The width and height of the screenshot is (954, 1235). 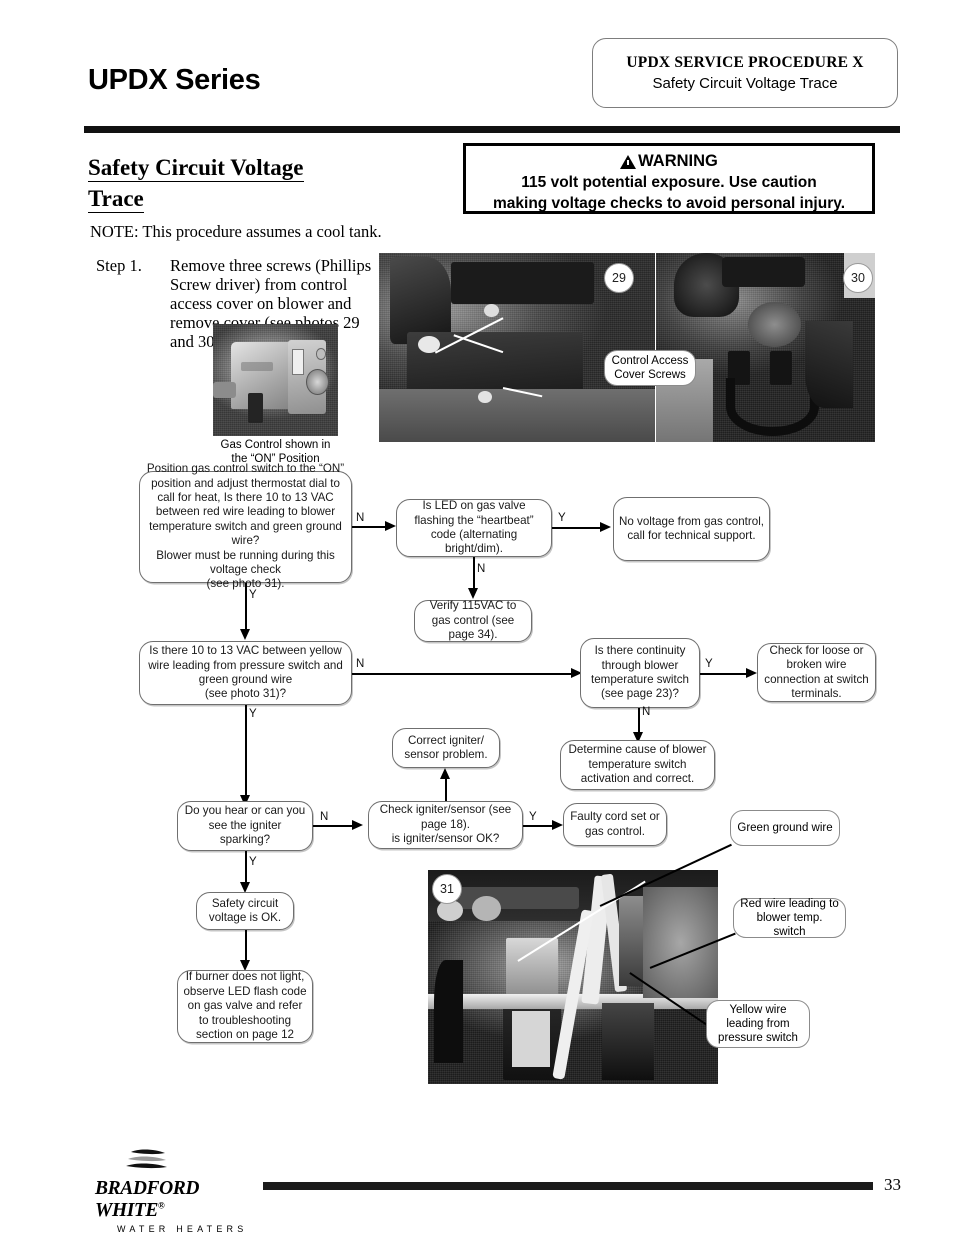 I want to click on logo-registered: ®, so click(x=161, y=1205).